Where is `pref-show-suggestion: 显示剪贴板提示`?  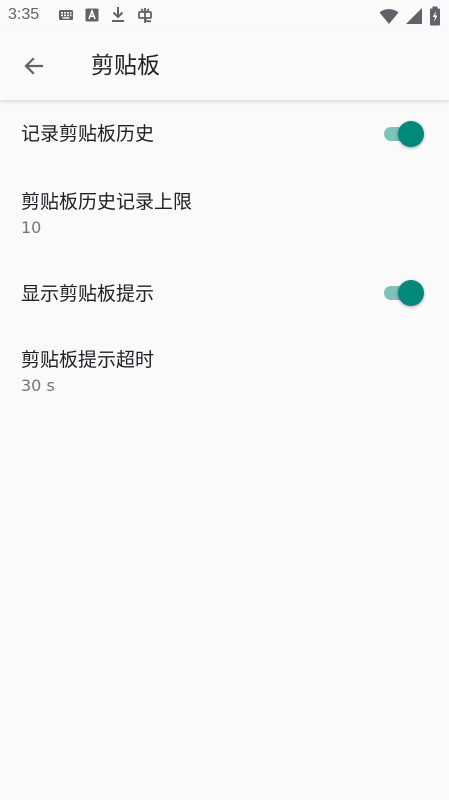
pref-show-suggestion: 显示剪贴板提示 is located at coordinates (224, 294).